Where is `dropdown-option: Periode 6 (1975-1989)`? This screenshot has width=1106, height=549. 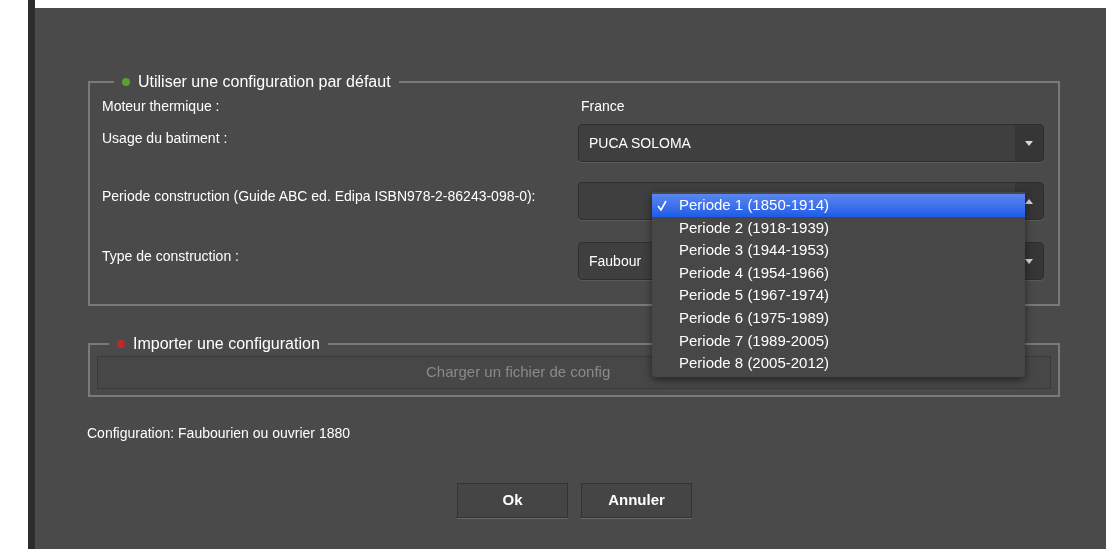 dropdown-option: Periode 6 (1975-1989) is located at coordinates (838, 318).